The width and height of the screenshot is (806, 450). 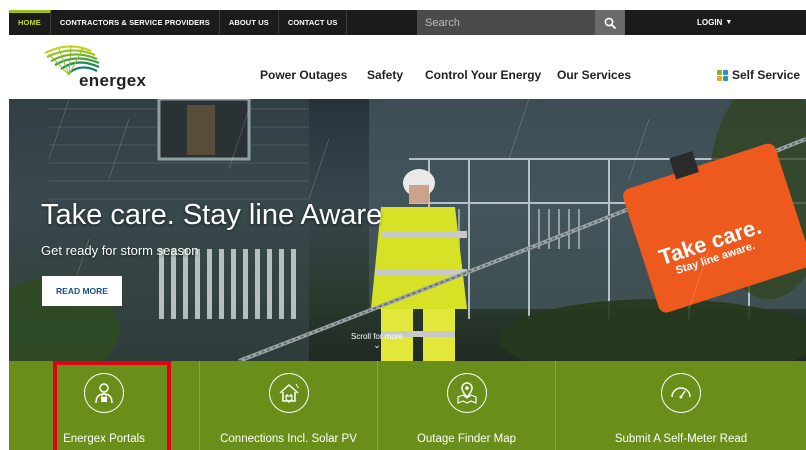 I want to click on quick-link-energex-portals: Energex Portals, so click(x=104, y=405).